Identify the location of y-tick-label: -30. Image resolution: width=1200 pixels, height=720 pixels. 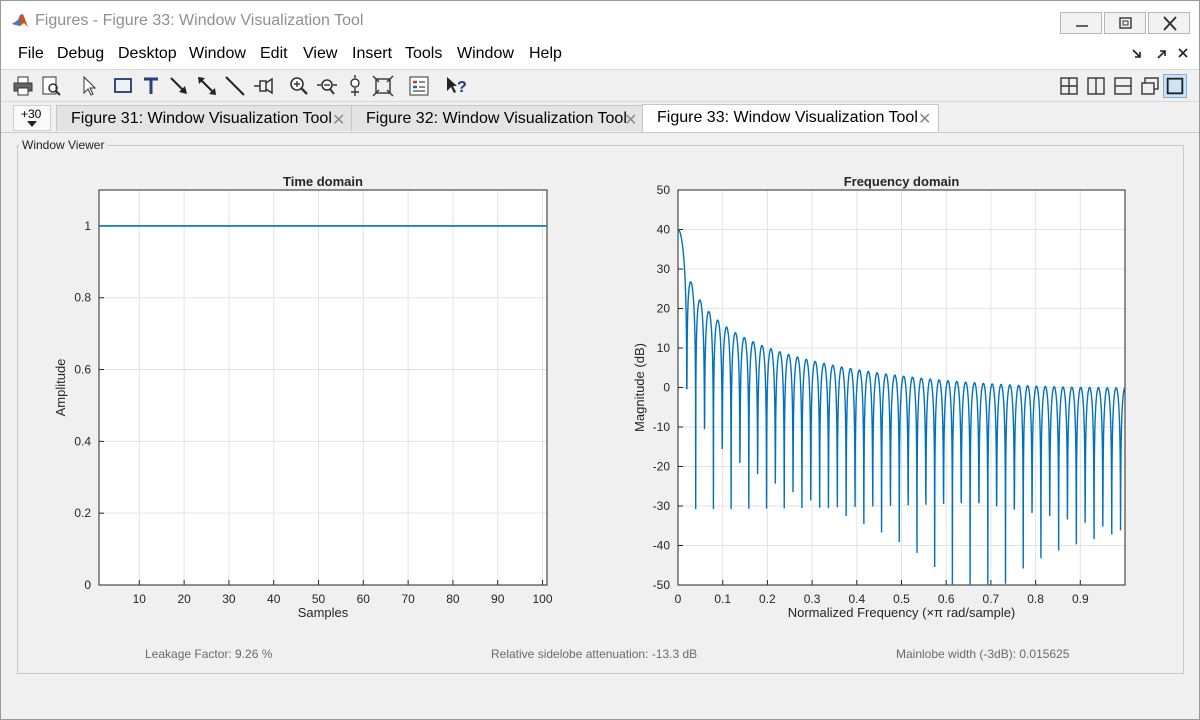
(662, 506).